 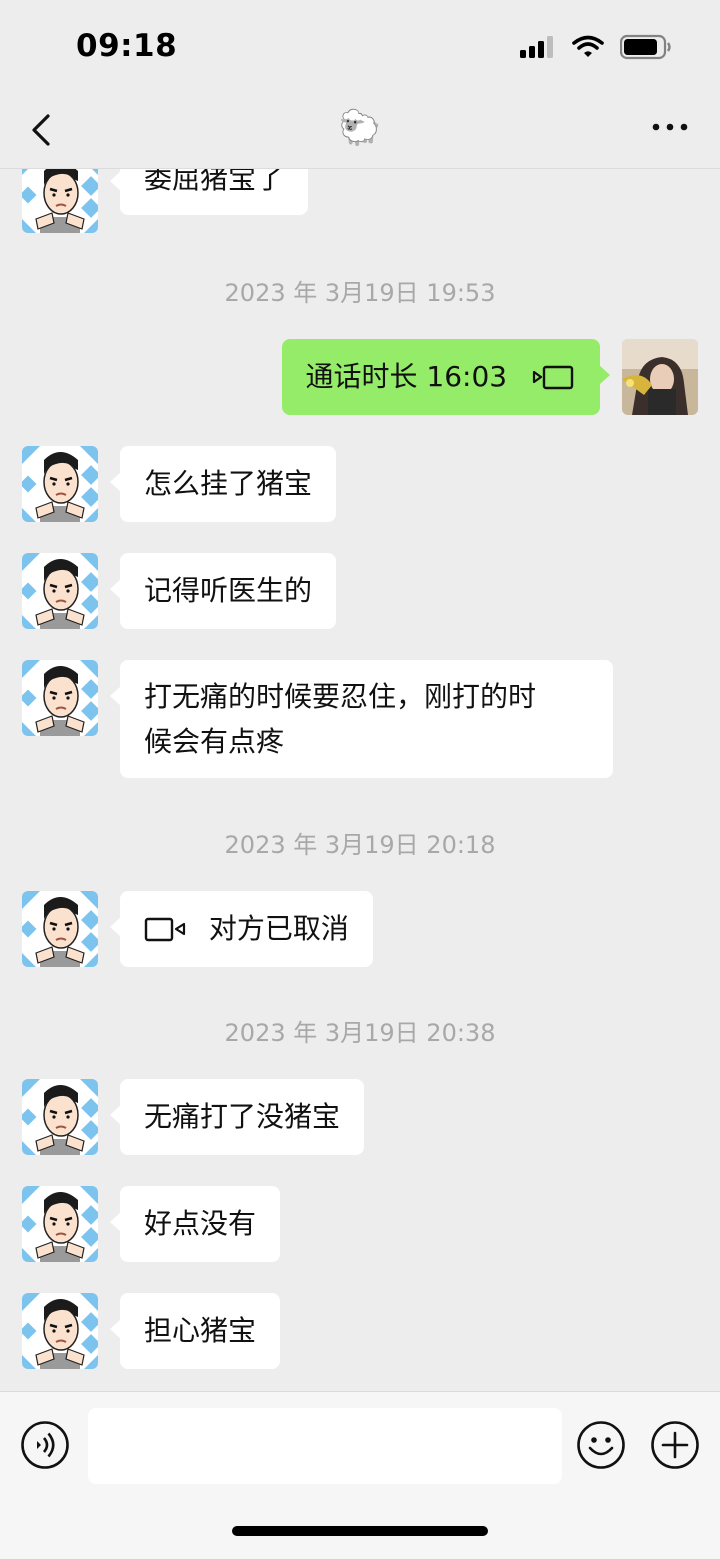 I want to click on message-text: 怎么挂了猪宝, so click(x=228, y=483).